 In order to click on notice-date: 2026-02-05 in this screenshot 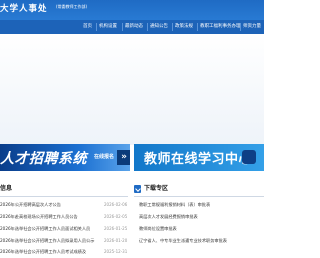, I will do `click(116, 216)`.